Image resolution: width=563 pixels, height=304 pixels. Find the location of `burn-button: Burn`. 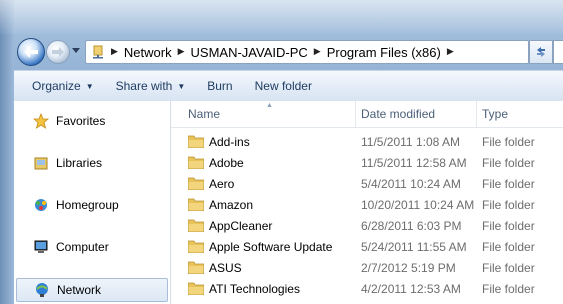

burn-button: Burn is located at coordinates (219, 86).